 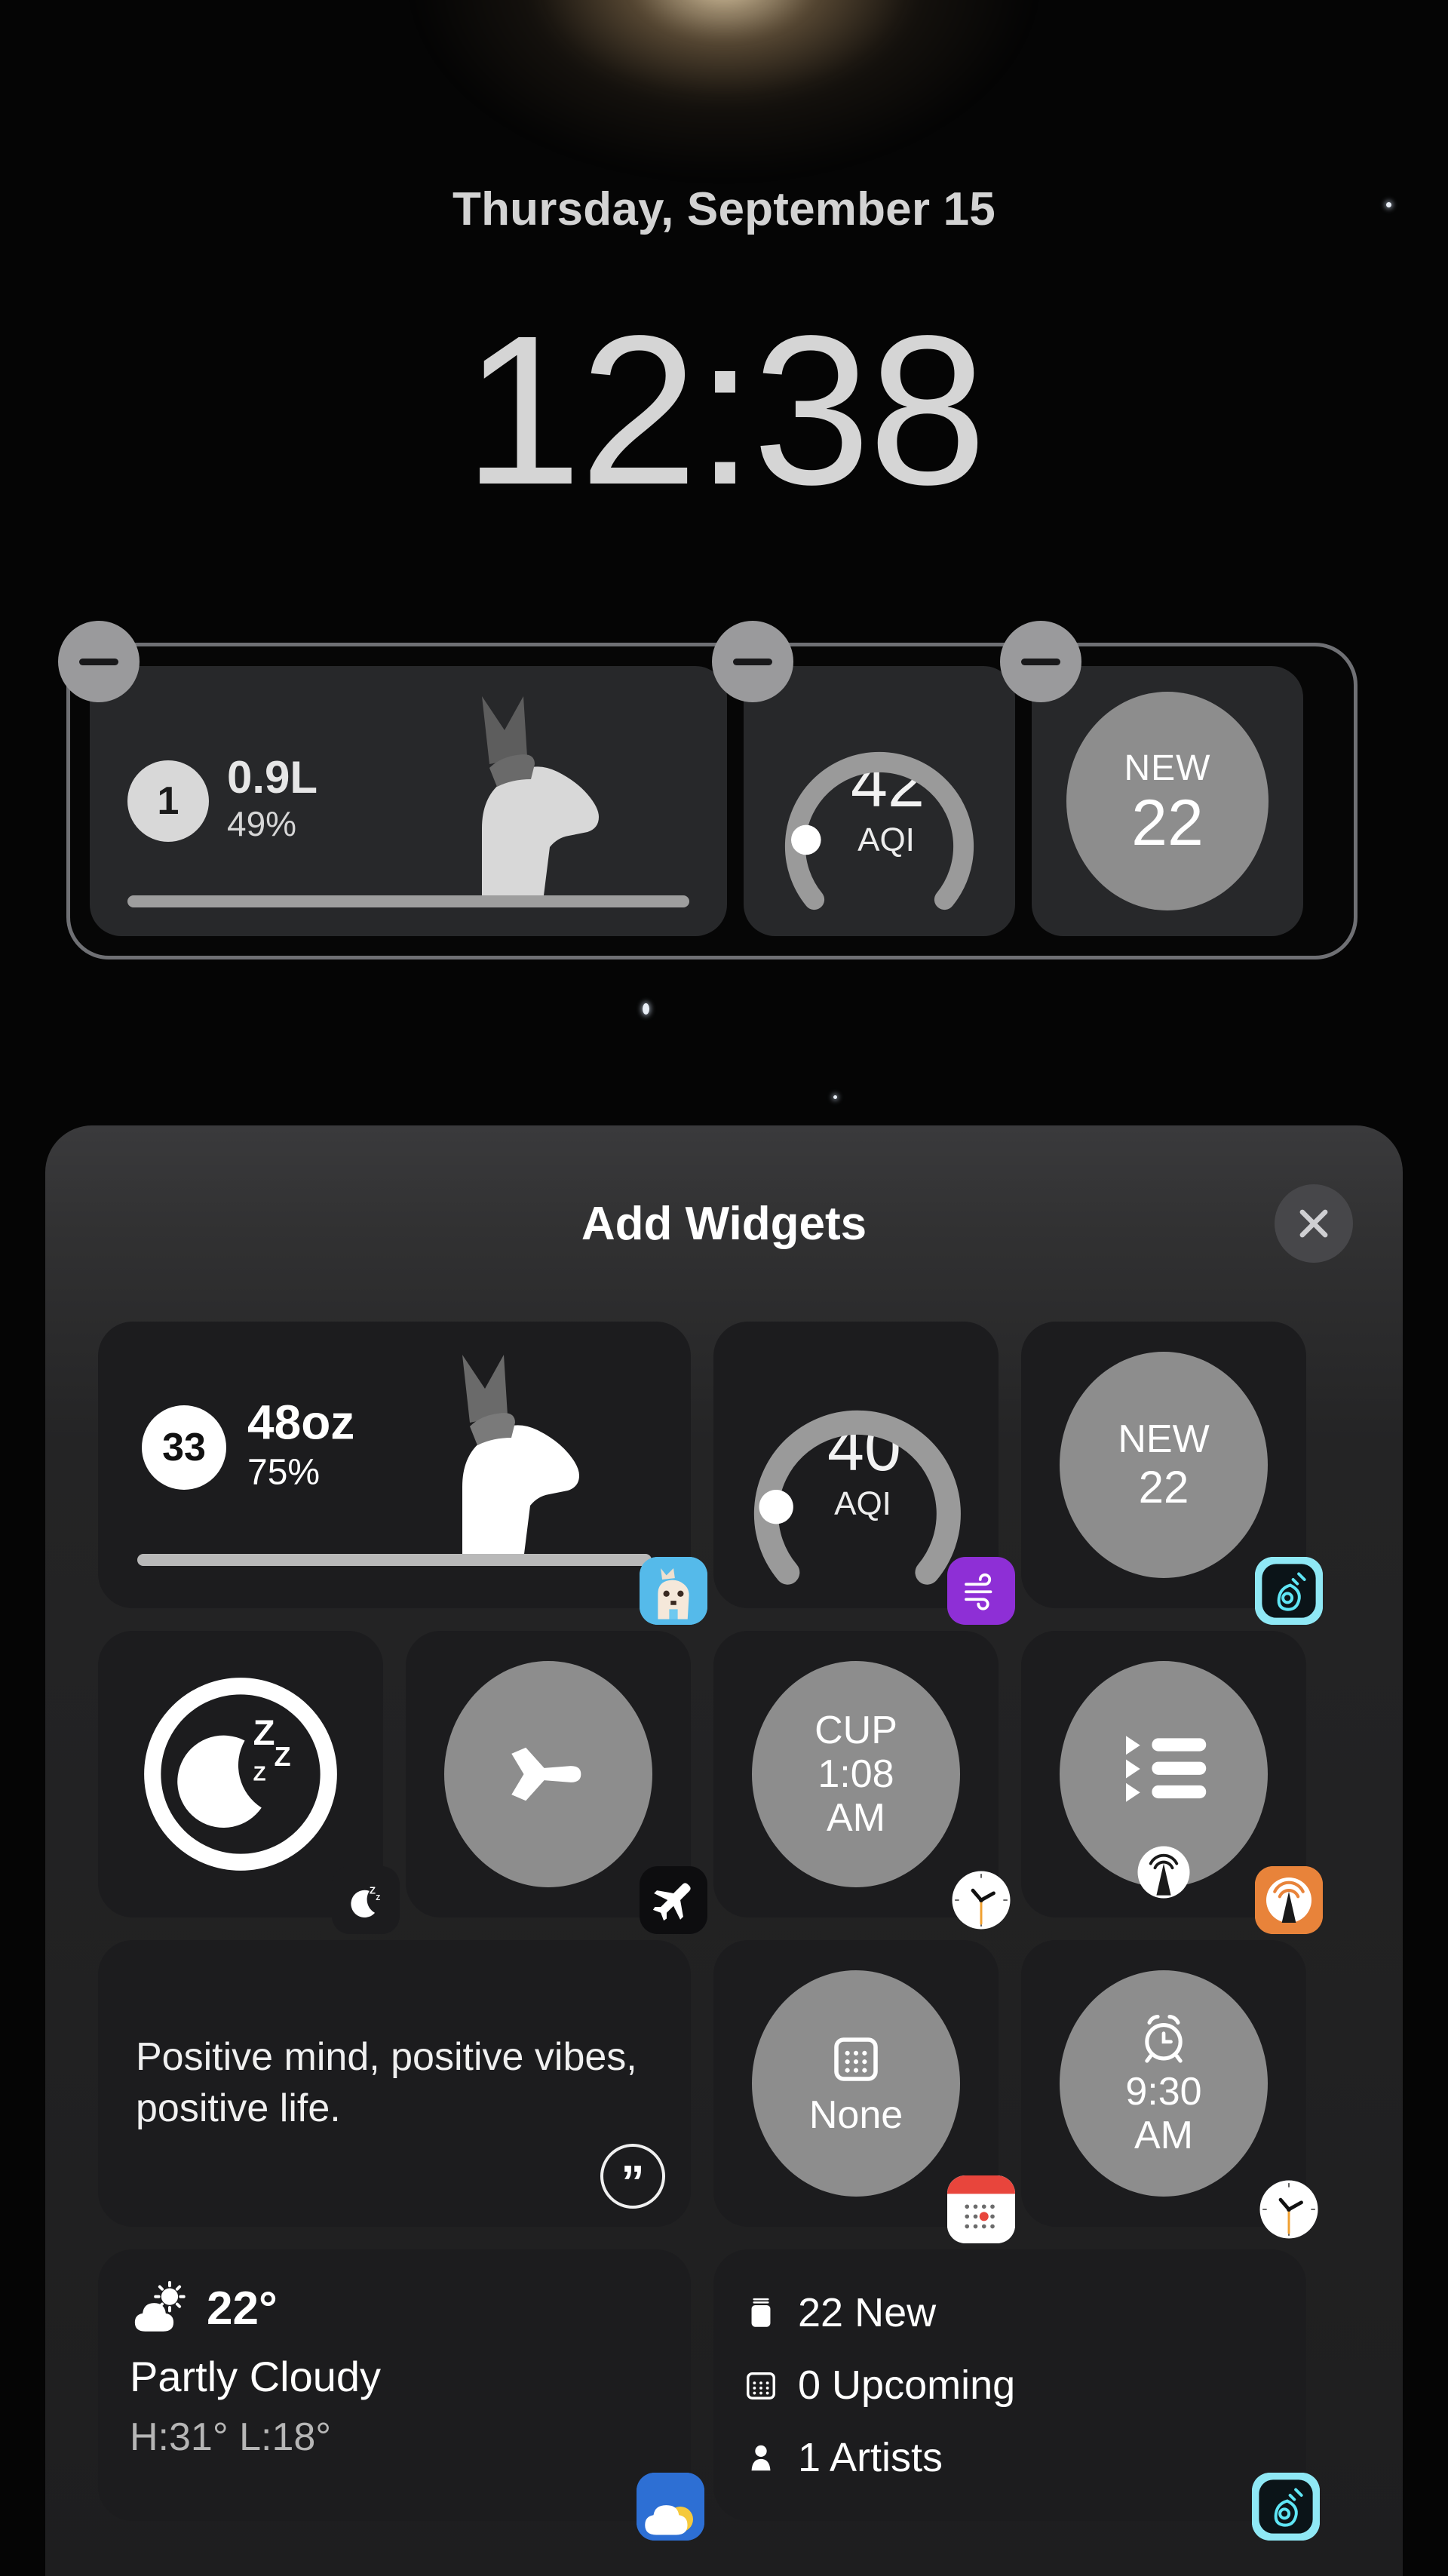 I want to click on widget-option-alarm: 9:30 AM, so click(x=1169, y=2089).